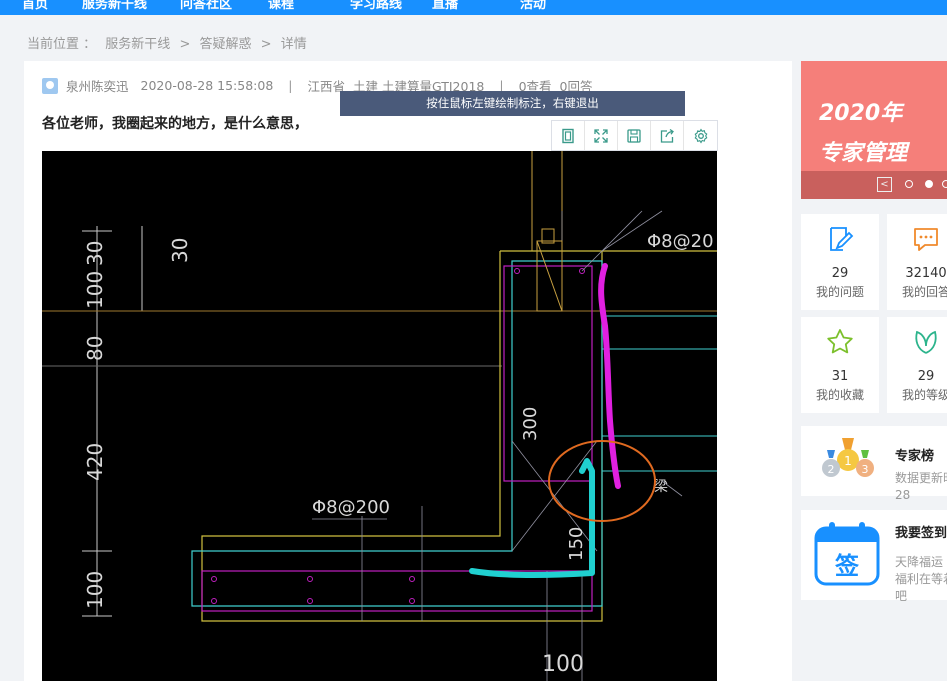 The image size is (947, 681). Describe the element at coordinates (376, 6) in the screenshot. I see `nav-item: 学习路线` at that location.